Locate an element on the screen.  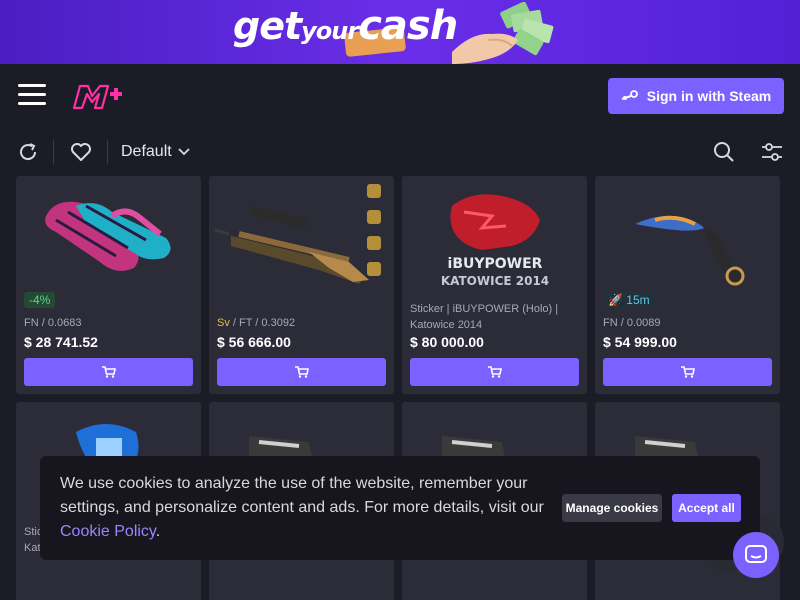
fast-delivery-badge: 🚀 15m is located at coordinates (629, 300).